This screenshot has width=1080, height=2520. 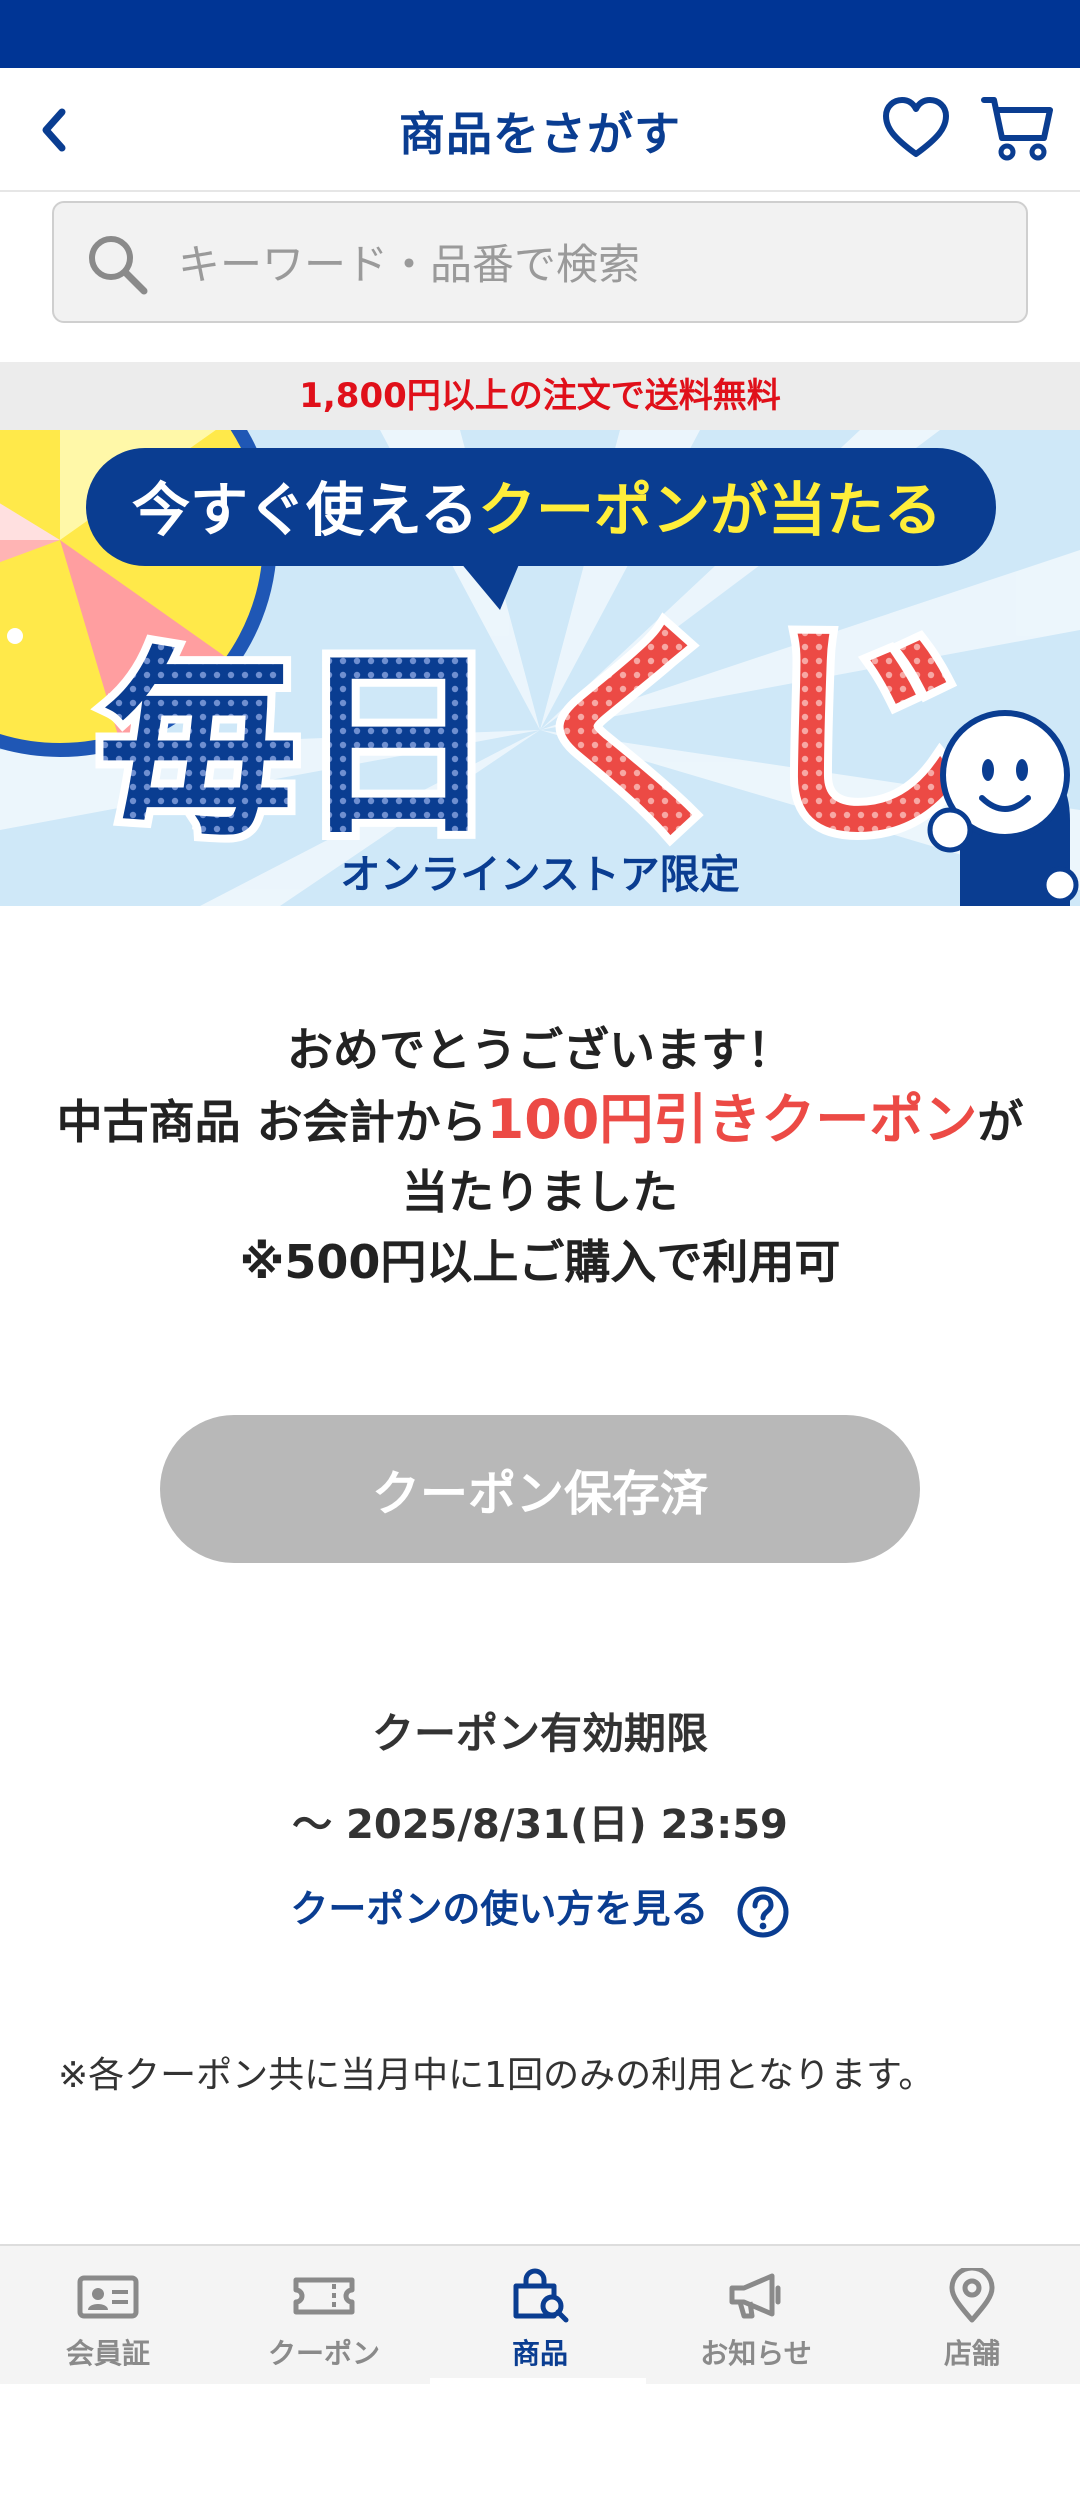 I want to click on congrats-text: おめでとうございます！, so click(x=540, y=1050).